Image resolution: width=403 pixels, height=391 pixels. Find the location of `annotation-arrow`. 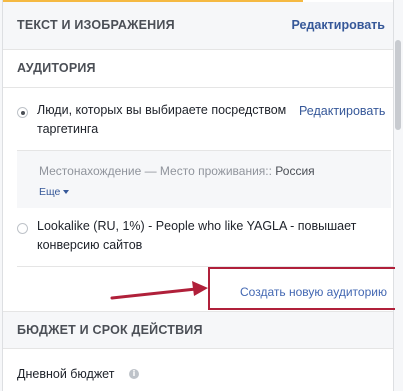

annotation-arrow is located at coordinates (159, 290).